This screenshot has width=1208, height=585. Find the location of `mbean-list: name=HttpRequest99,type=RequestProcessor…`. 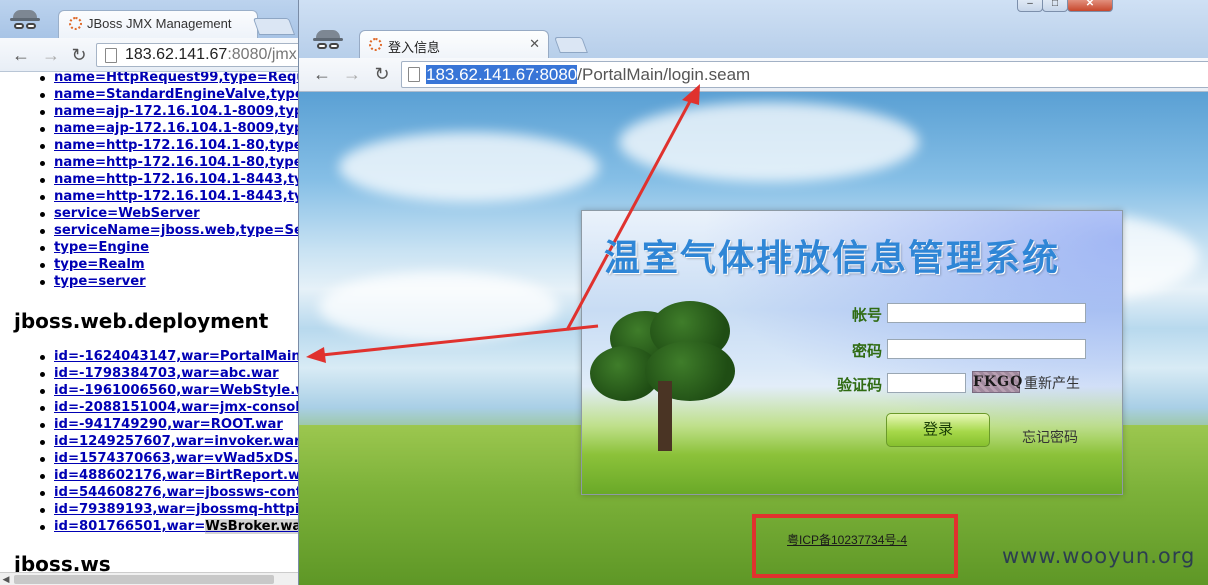

mbean-list: name=HttpRequest99,type=RequestProcessor… is located at coordinates (149, 181).